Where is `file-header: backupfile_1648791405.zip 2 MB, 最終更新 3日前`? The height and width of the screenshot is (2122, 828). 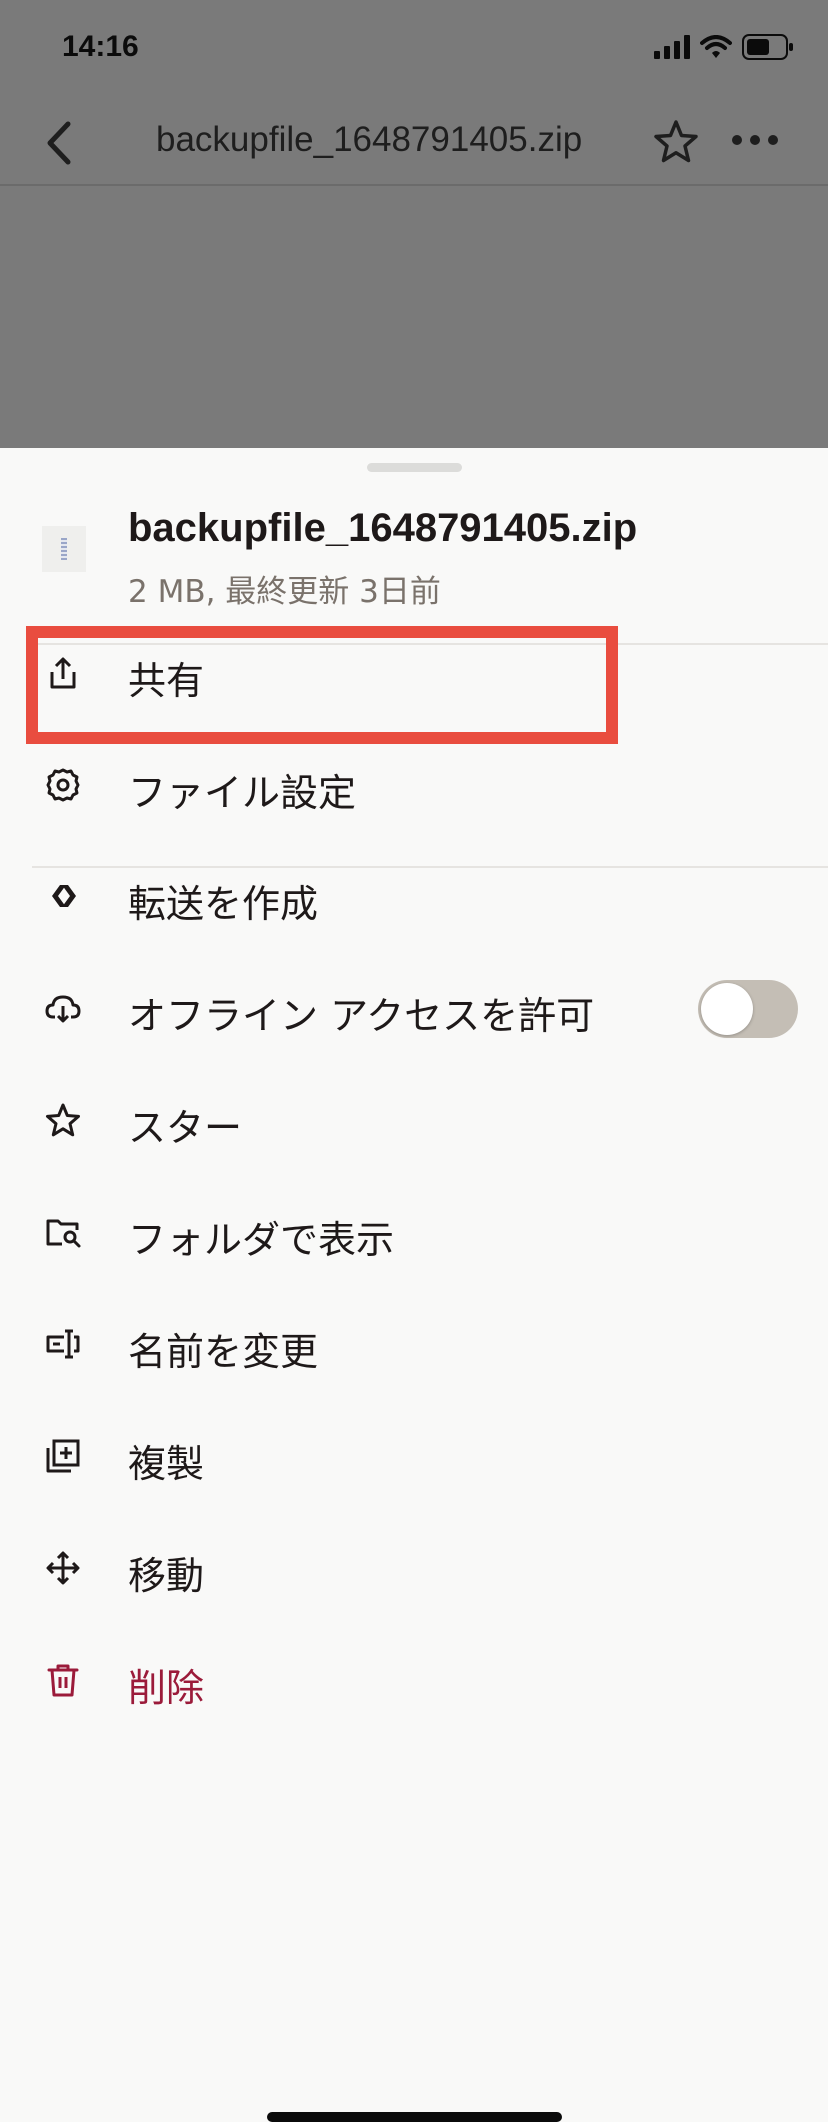 file-header: backupfile_1648791405.zip 2 MB, 最終更新 3日前 is located at coordinates (414, 549).